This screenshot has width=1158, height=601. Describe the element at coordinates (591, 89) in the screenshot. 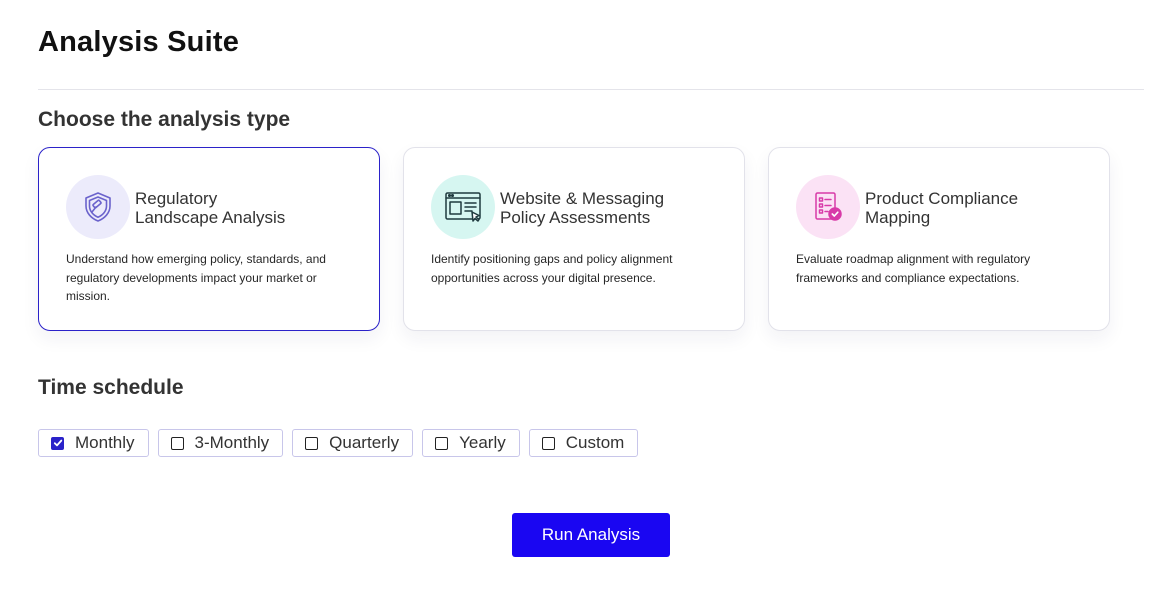

I see `header-divider` at that location.